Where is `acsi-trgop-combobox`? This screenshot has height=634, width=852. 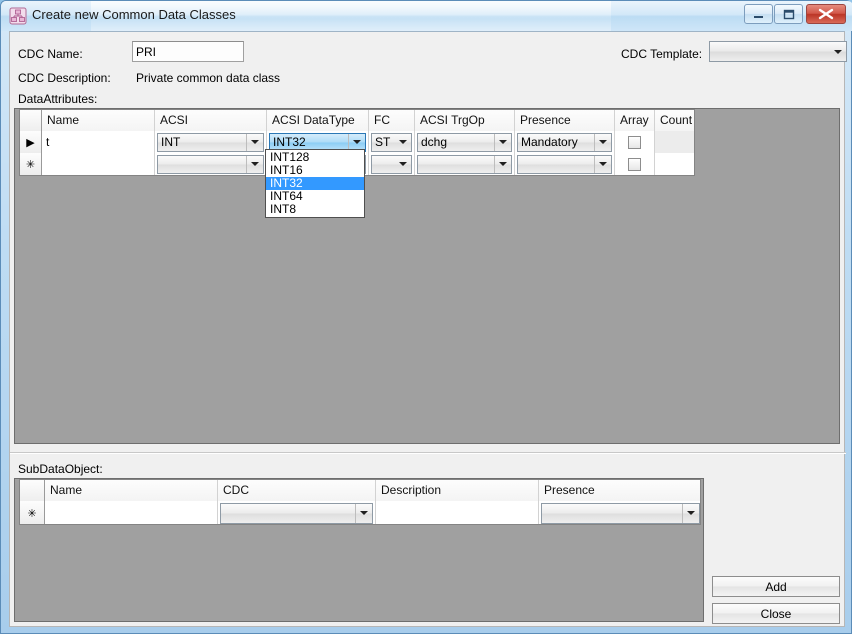 acsi-trgop-combobox is located at coordinates (464, 164).